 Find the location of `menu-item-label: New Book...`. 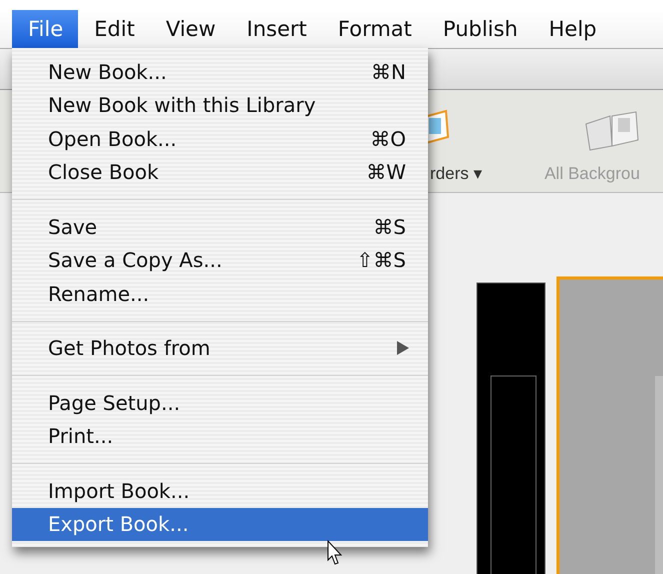

menu-item-label: New Book... is located at coordinates (107, 72).